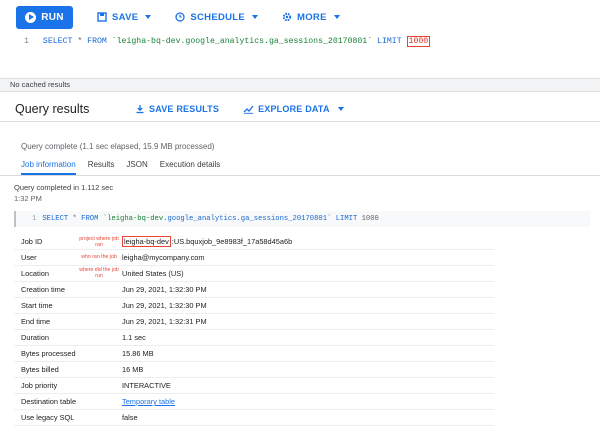 This screenshot has height=442, width=600. Describe the element at coordinates (153, 273) in the screenshot. I see `location-value: United States (US)` at that location.